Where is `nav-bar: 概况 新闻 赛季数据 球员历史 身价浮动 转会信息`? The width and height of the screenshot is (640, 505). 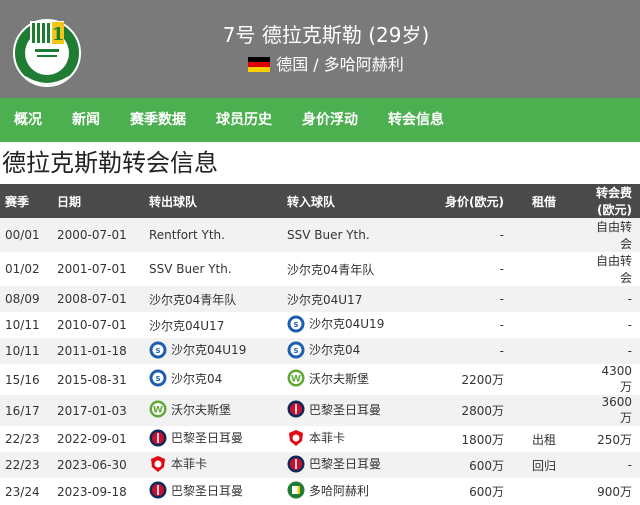 nav-bar: 概况 新闻 赛季数据 球员历史 身价浮动 转会信息 is located at coordinates (320, 120).